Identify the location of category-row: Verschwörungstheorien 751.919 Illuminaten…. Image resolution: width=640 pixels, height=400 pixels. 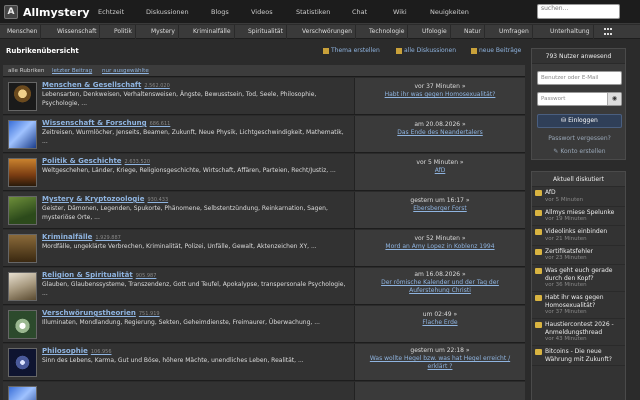
(264, 324).